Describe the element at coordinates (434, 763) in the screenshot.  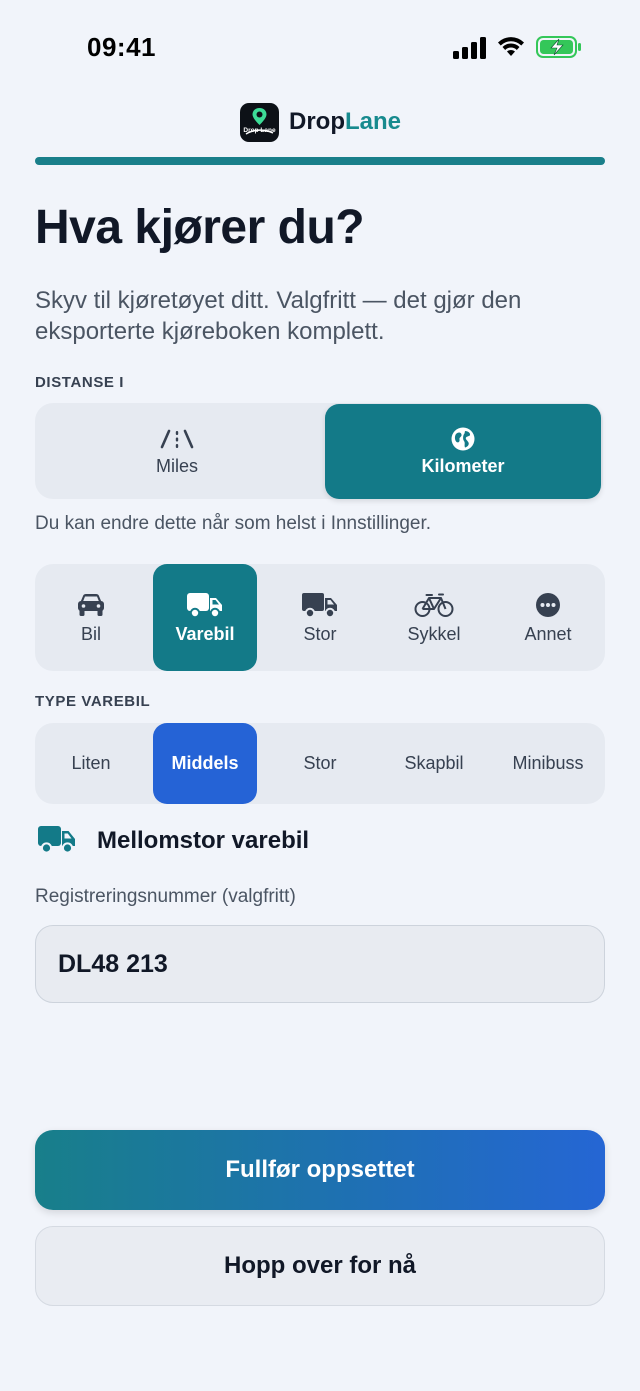
I see `van-type-option-skapbil: Skapbil` at that location.